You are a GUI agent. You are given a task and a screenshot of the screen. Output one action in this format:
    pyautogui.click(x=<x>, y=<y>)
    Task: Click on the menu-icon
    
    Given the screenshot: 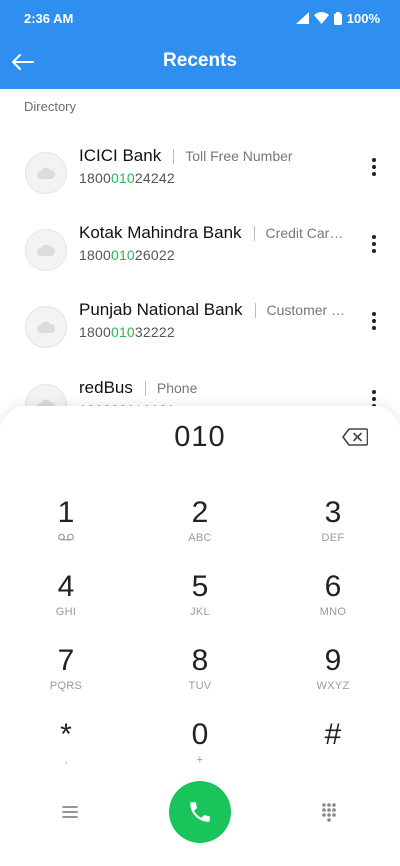 What is the action you would take?
    pyautogui.click(x=70, y=812)
    